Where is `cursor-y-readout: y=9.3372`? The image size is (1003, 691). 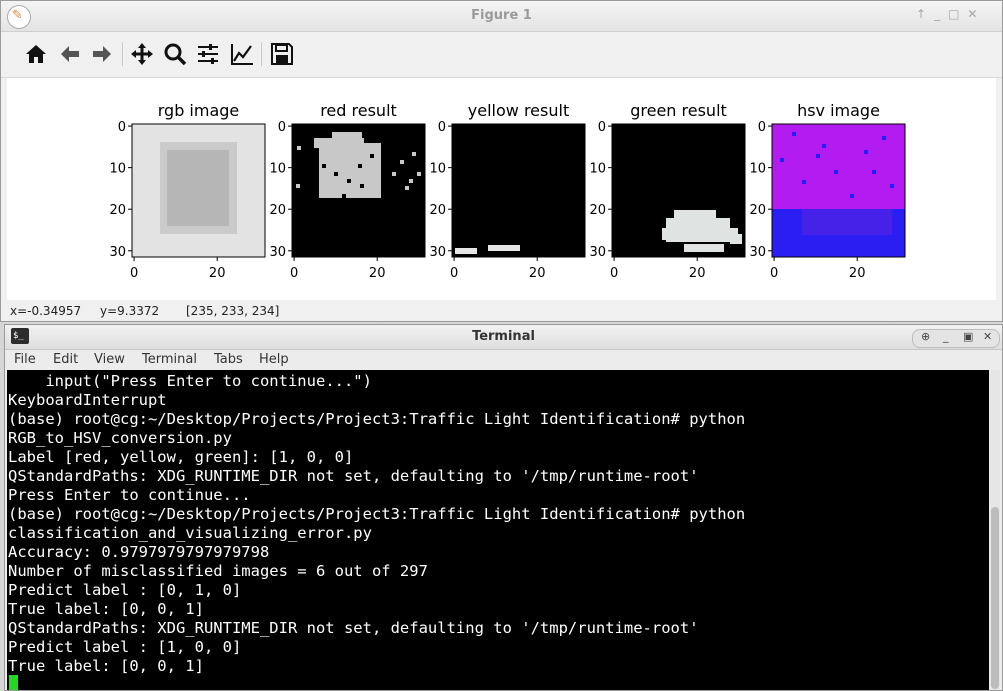 cursor-y-readout: y=9.3372 is located at coordinates (130, 311).